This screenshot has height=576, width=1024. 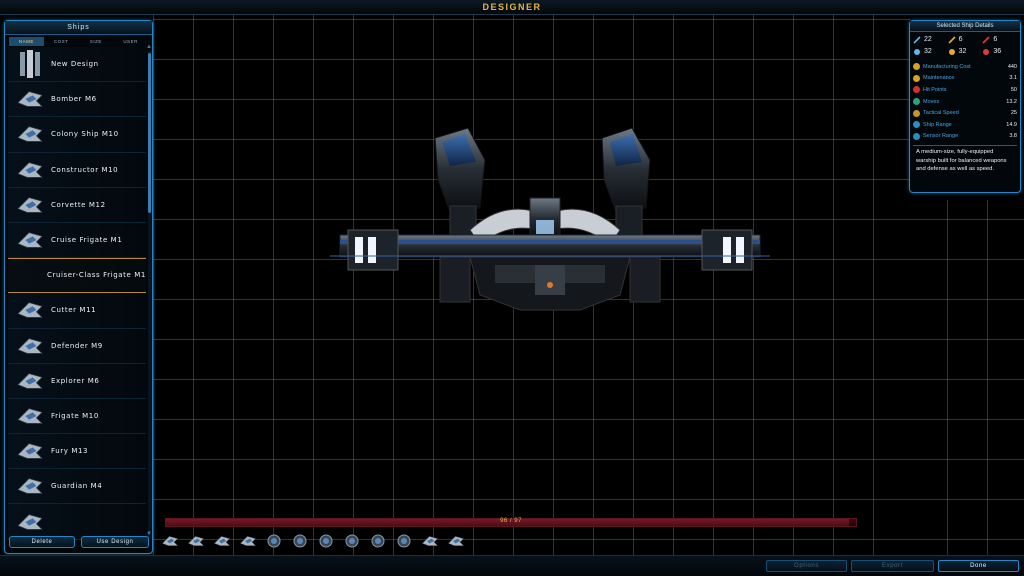 I want to click on ship-name: Constructor M10, so click(x=85, y=169).